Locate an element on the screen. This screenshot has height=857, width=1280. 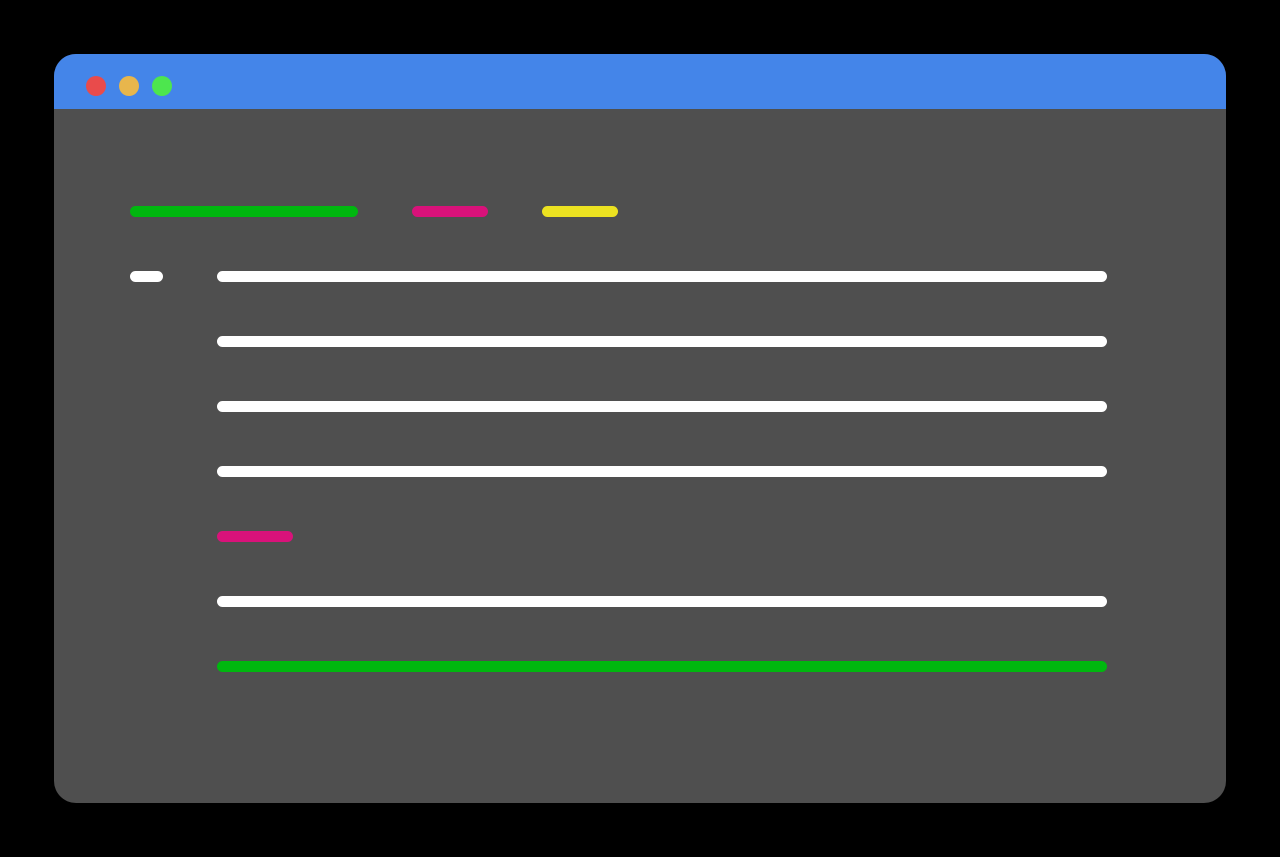
close-button is located at coordinates (96, 86).